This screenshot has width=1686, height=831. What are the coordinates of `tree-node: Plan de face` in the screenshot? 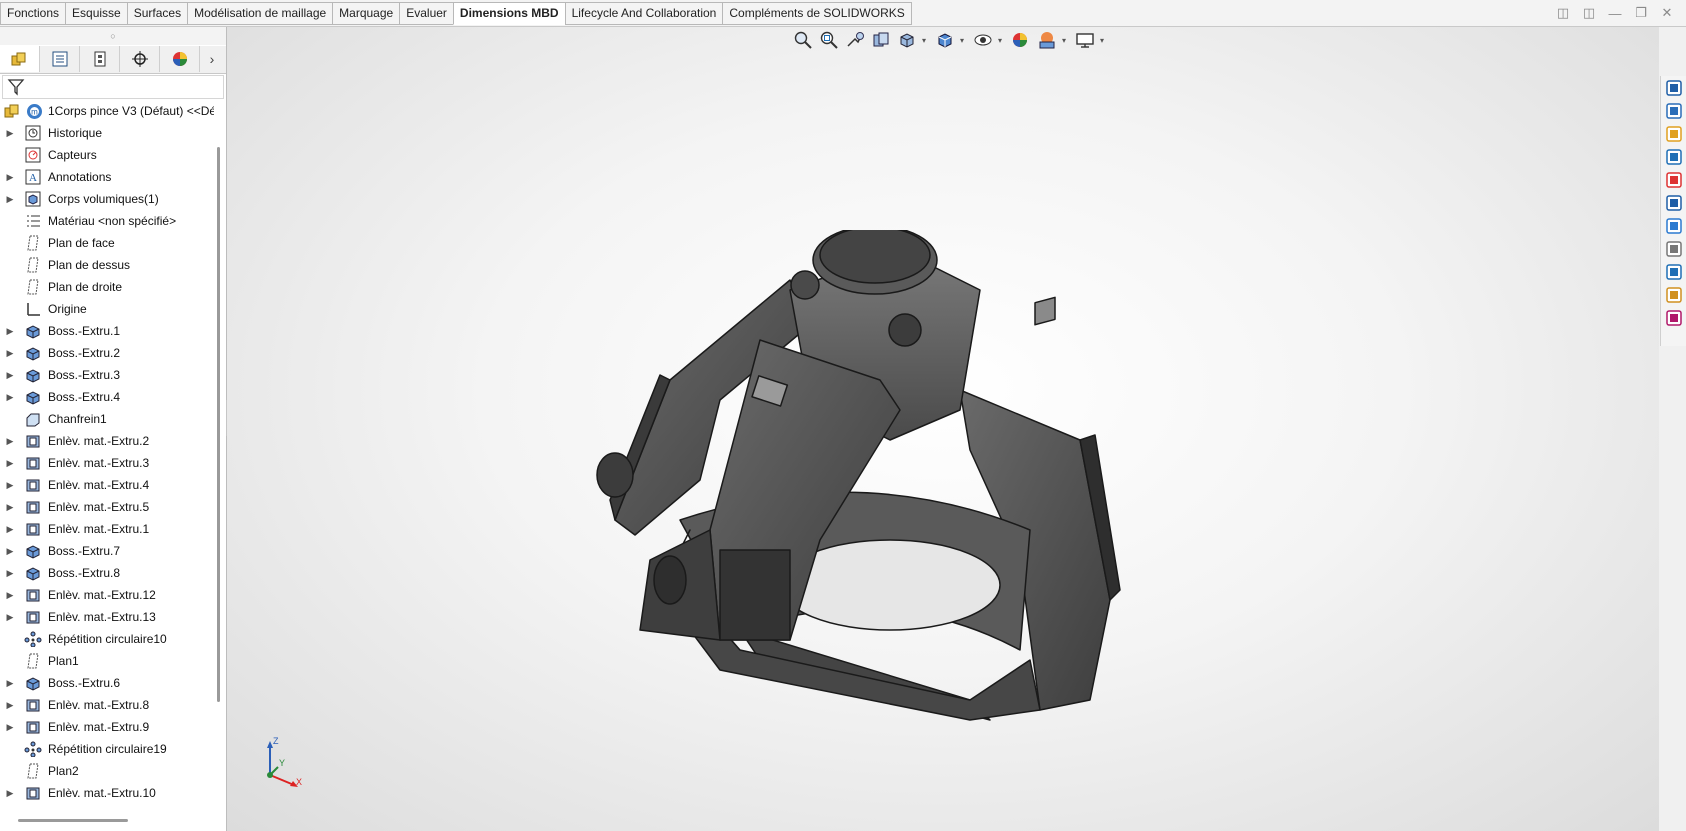 It's located at (107, 243).